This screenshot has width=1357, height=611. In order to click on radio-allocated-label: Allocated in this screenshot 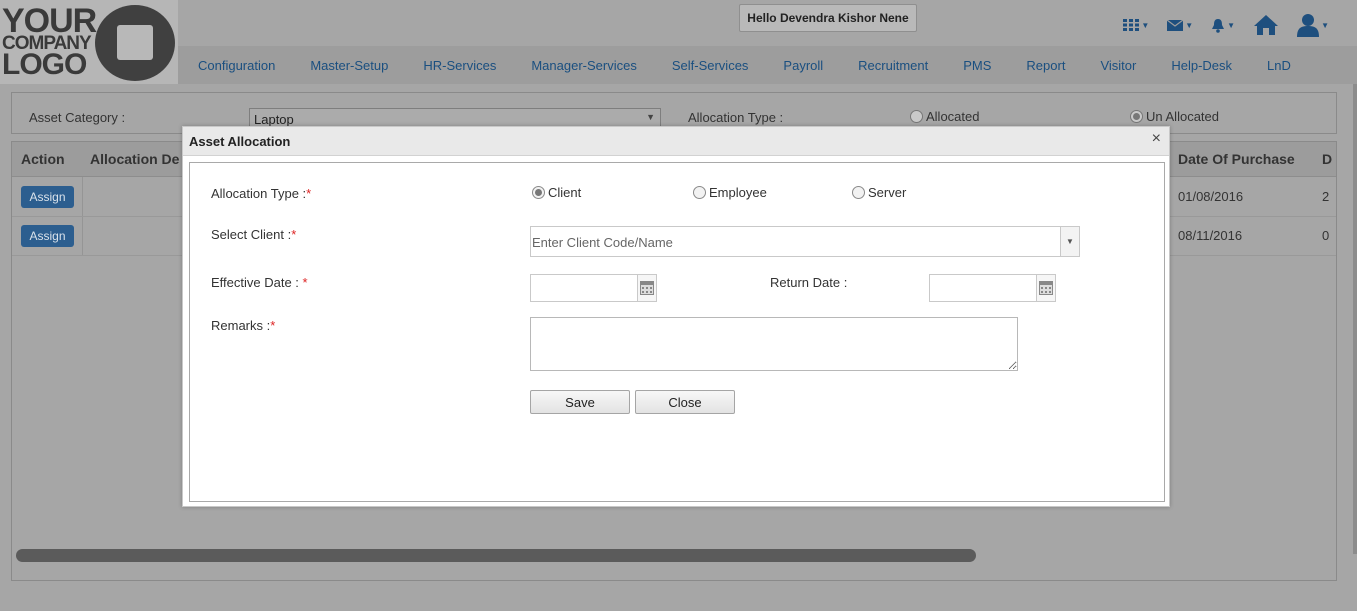, I will do `click(953, 116)`.